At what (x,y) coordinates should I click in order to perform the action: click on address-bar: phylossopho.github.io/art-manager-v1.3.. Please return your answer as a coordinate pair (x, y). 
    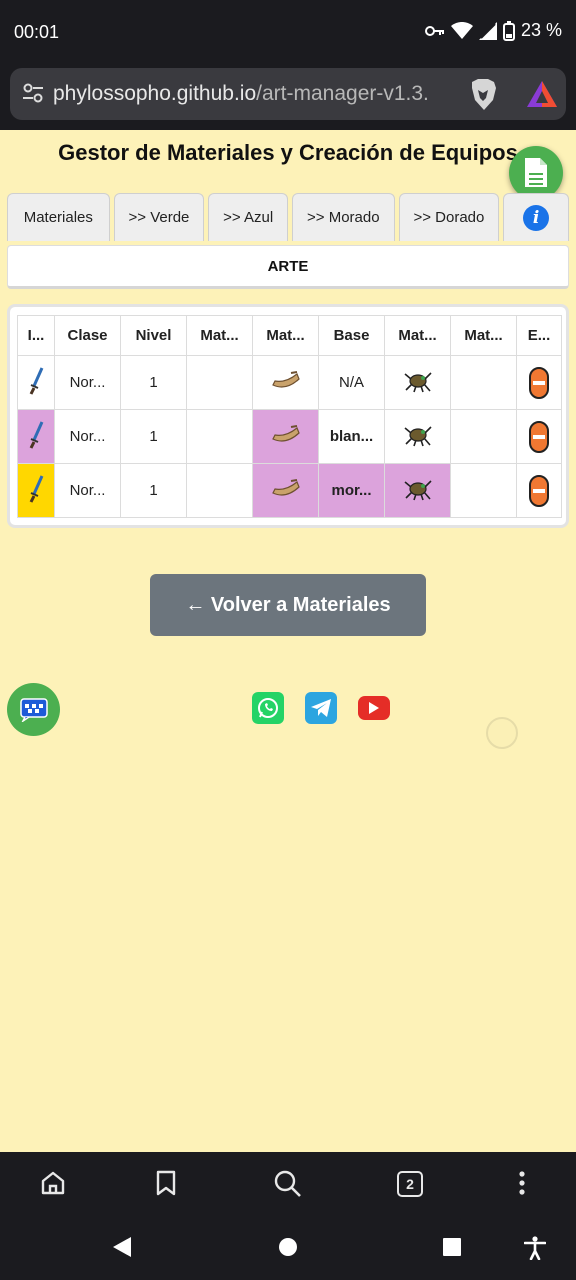
    Looking at the image, I should click on (288, 94).